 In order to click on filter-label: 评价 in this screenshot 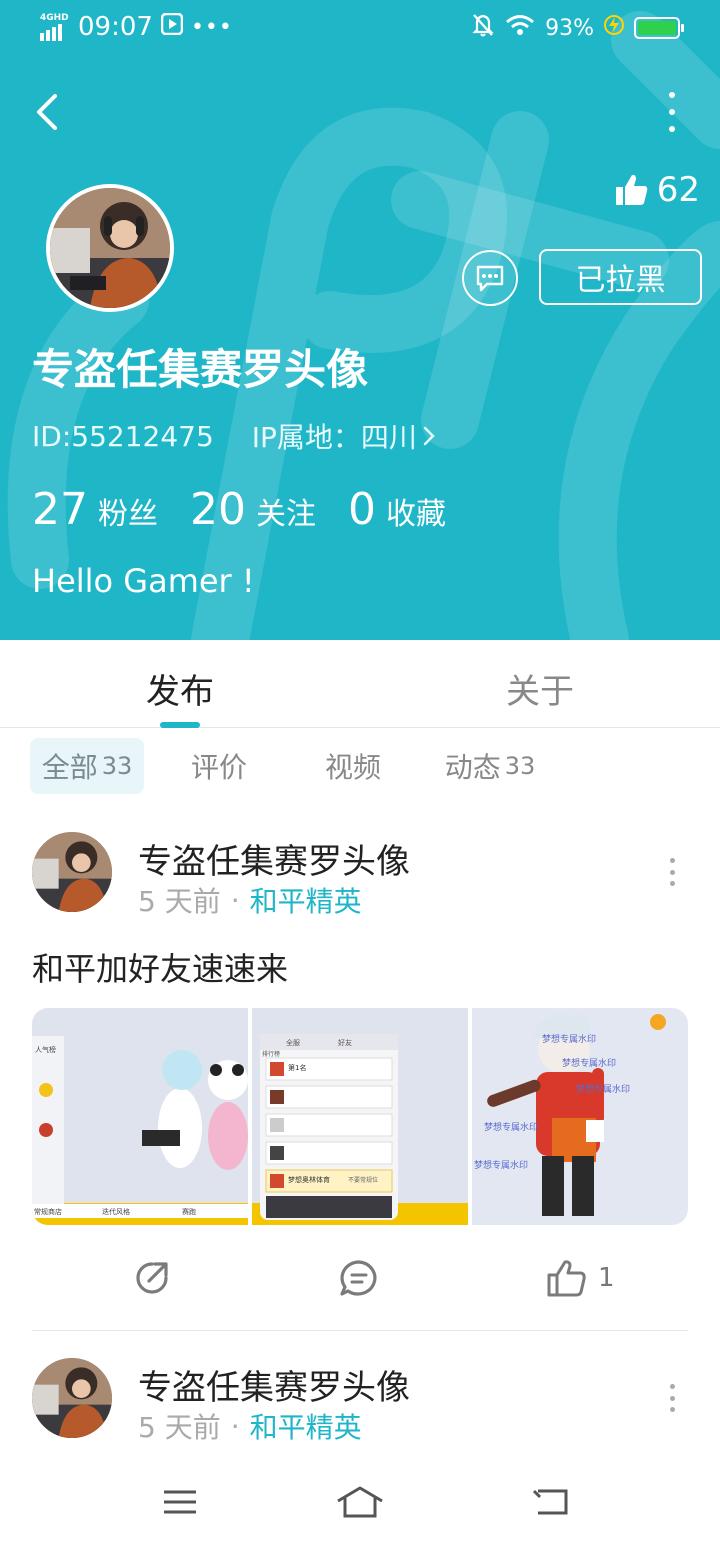, I will do `click(218, 767)`.